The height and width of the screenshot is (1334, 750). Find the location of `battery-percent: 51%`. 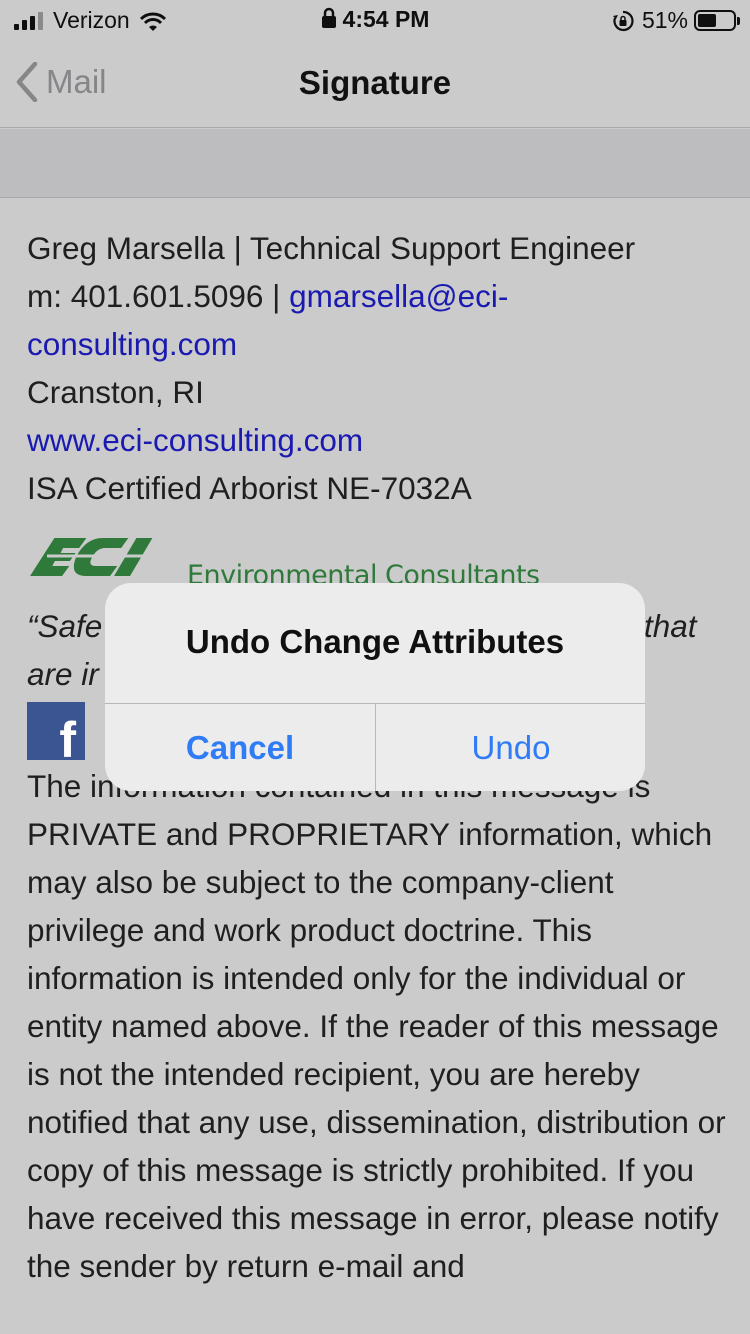

battery-percent: 51% is located at coordinates (664, 20).